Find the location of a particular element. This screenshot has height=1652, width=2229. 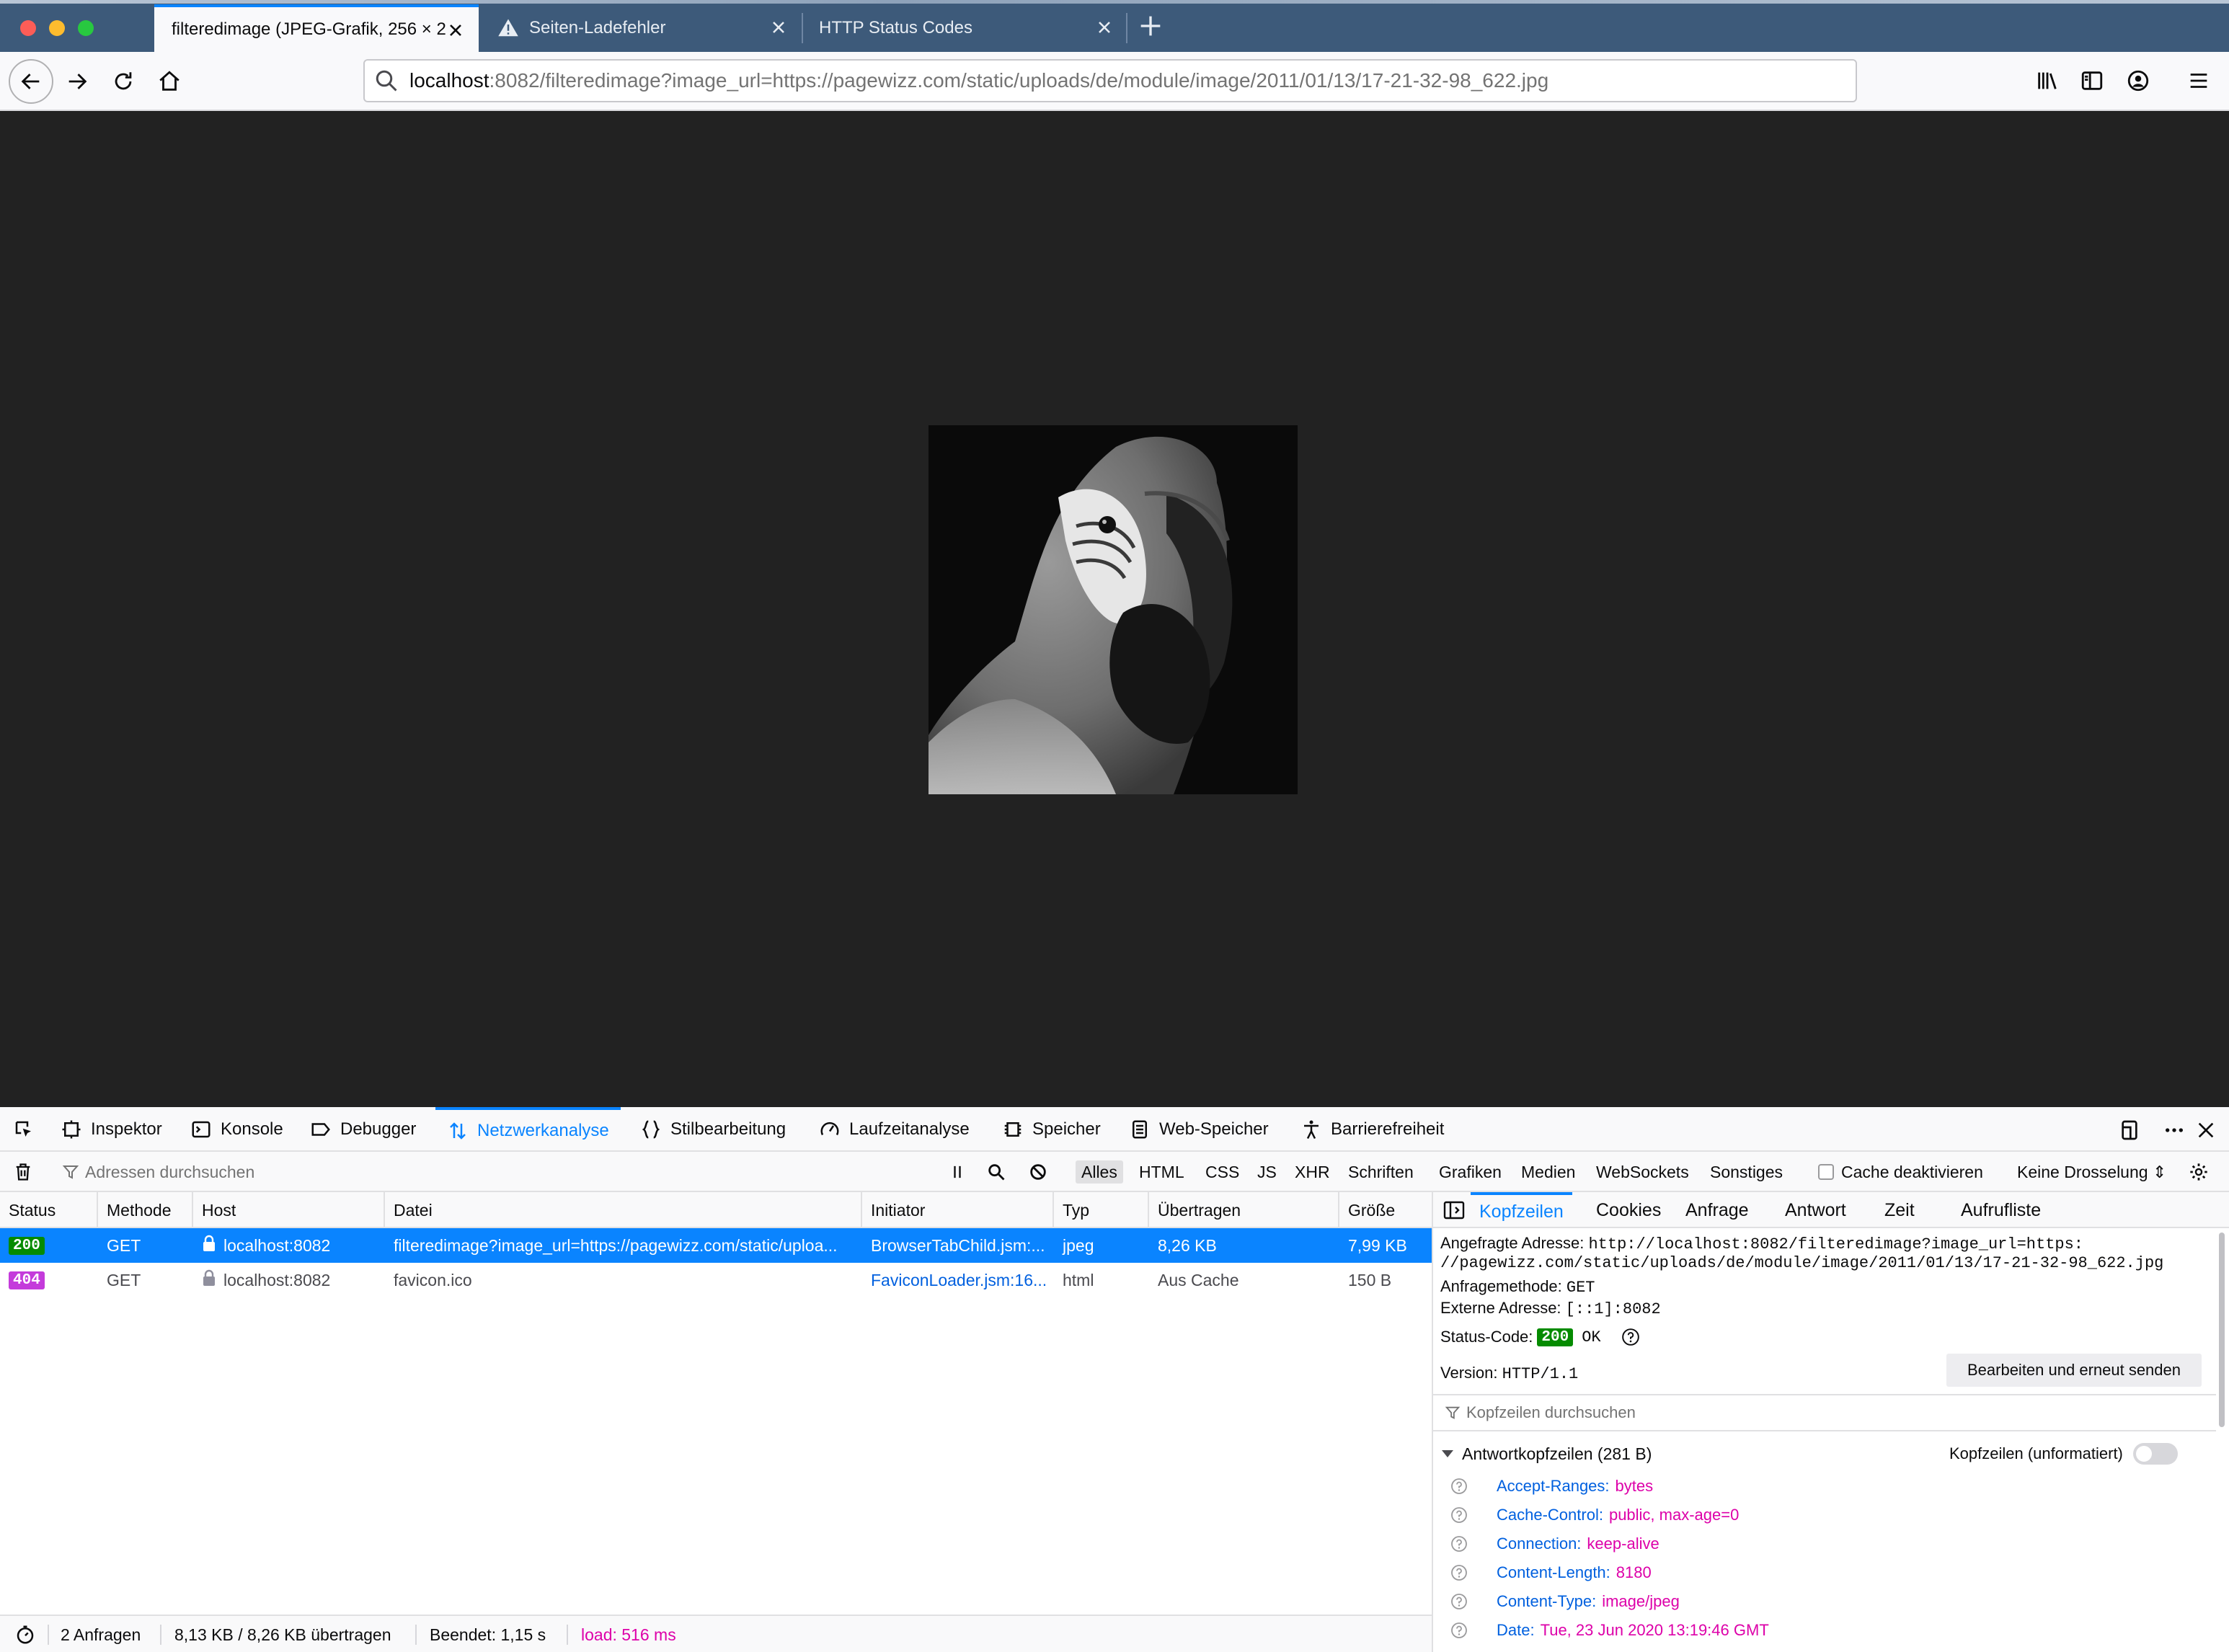

tab-konsole: Konsole is located at coordinates (236, 1129).